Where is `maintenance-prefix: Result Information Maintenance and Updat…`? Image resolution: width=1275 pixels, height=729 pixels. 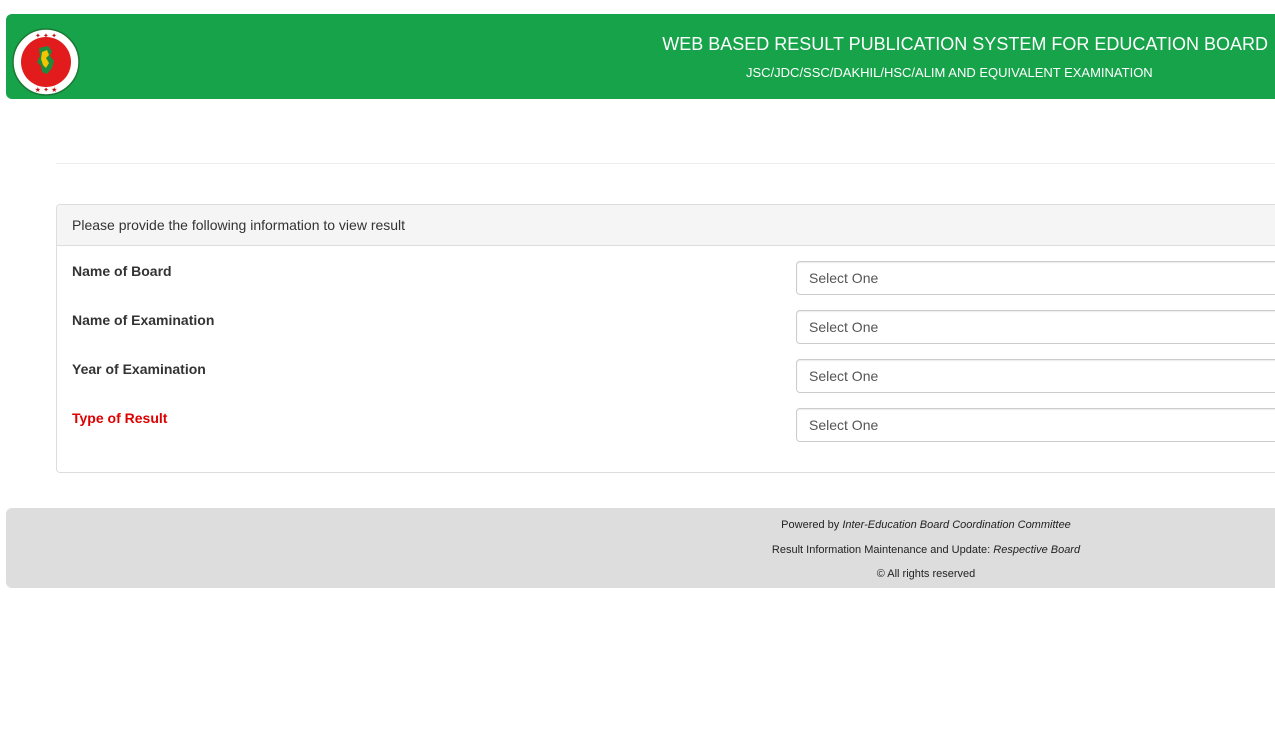 maintenance-prefix: Result Information Maintenance and Updat… is located at coordinates (882, 550).